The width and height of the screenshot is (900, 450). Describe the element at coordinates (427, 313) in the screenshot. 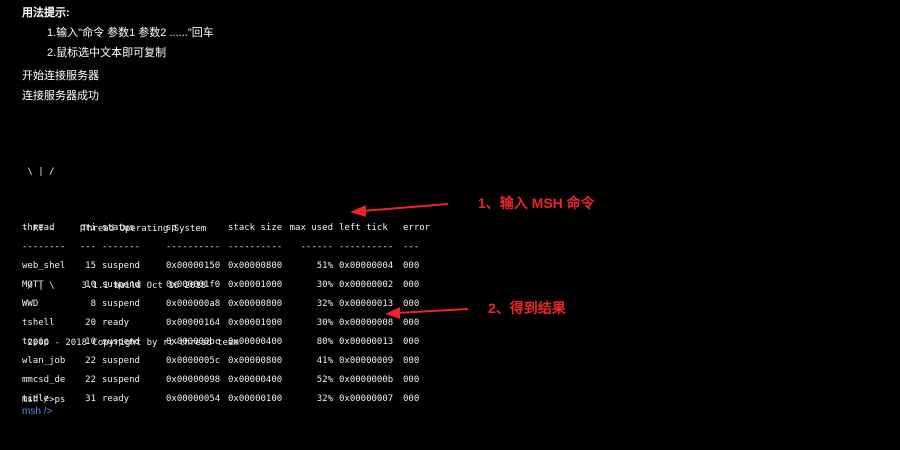

I see `arrow-icon-step2` at that location.